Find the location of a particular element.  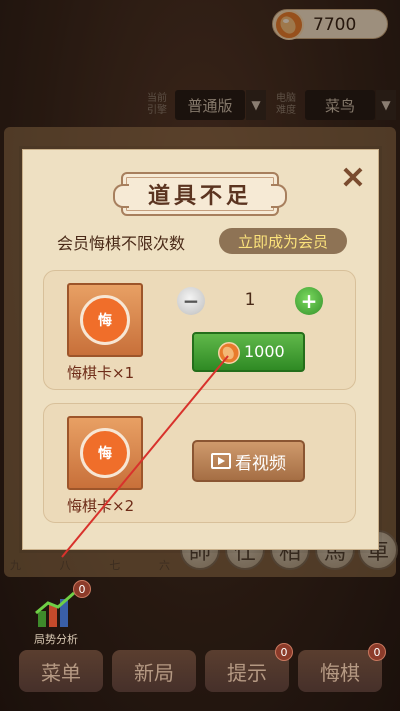

new-game-button-label: 新局 is located at coordinates (154, 672).